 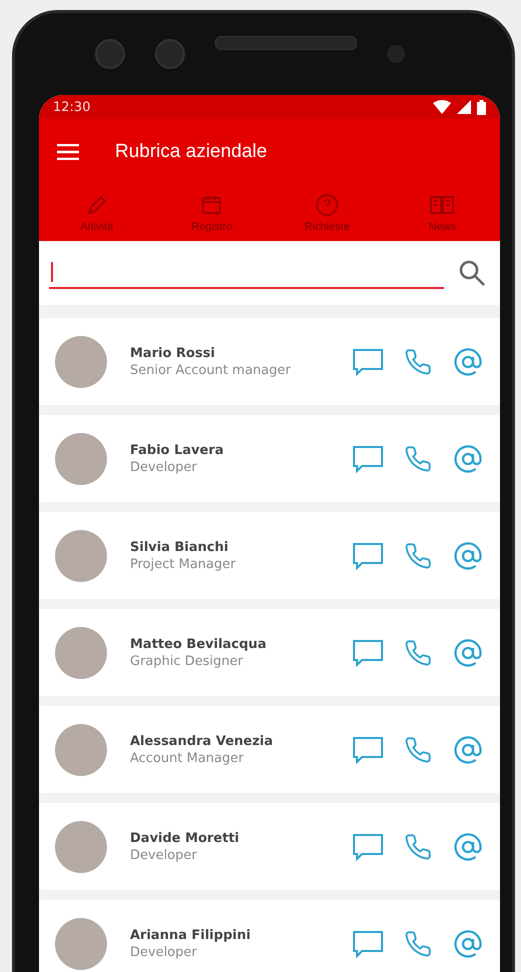 I want to click on question-icon, so click(x=327, y=205).